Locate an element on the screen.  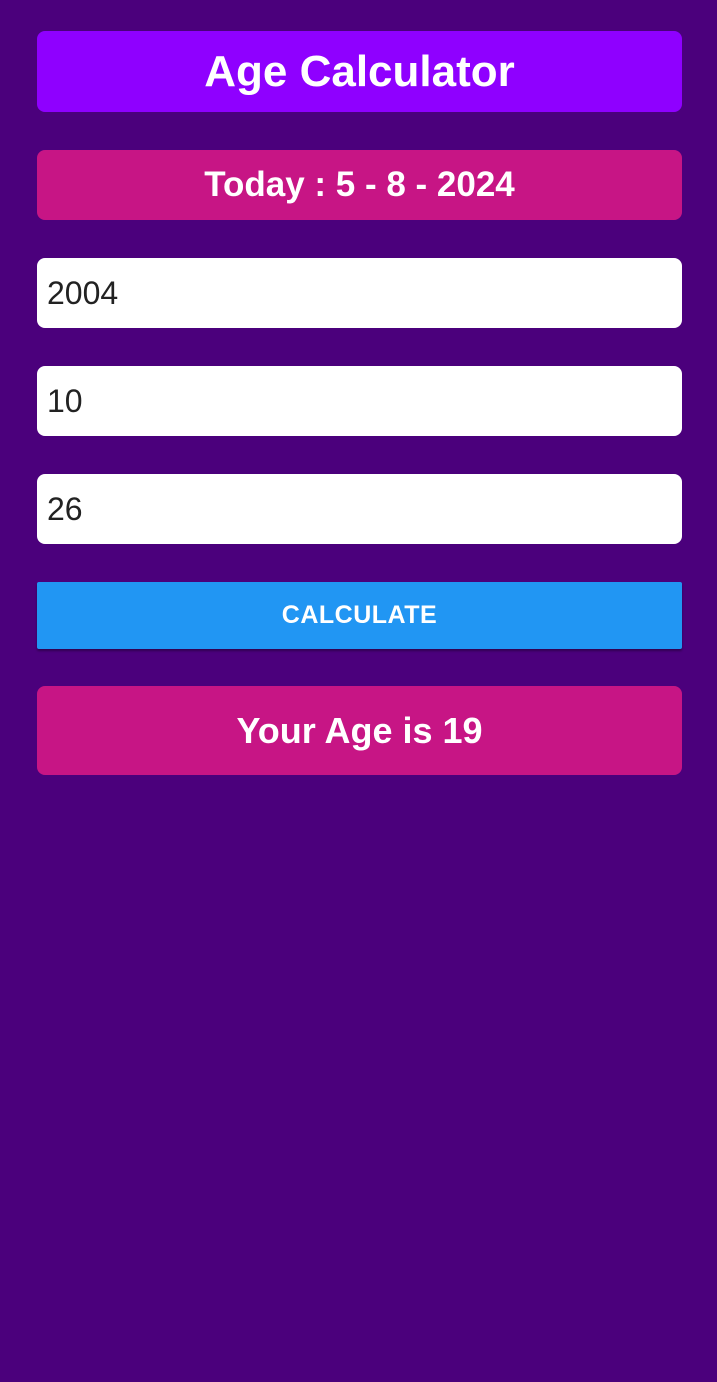
birth-year-input is located at coordinates (359, 293).